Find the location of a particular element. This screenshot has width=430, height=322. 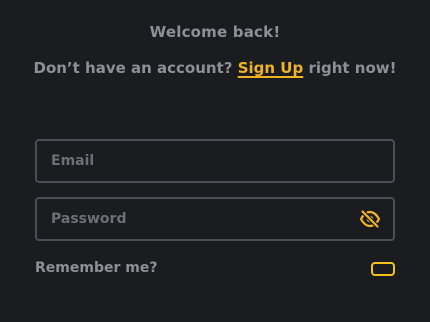

eye-off-icon is located at coordinates (370, 219).